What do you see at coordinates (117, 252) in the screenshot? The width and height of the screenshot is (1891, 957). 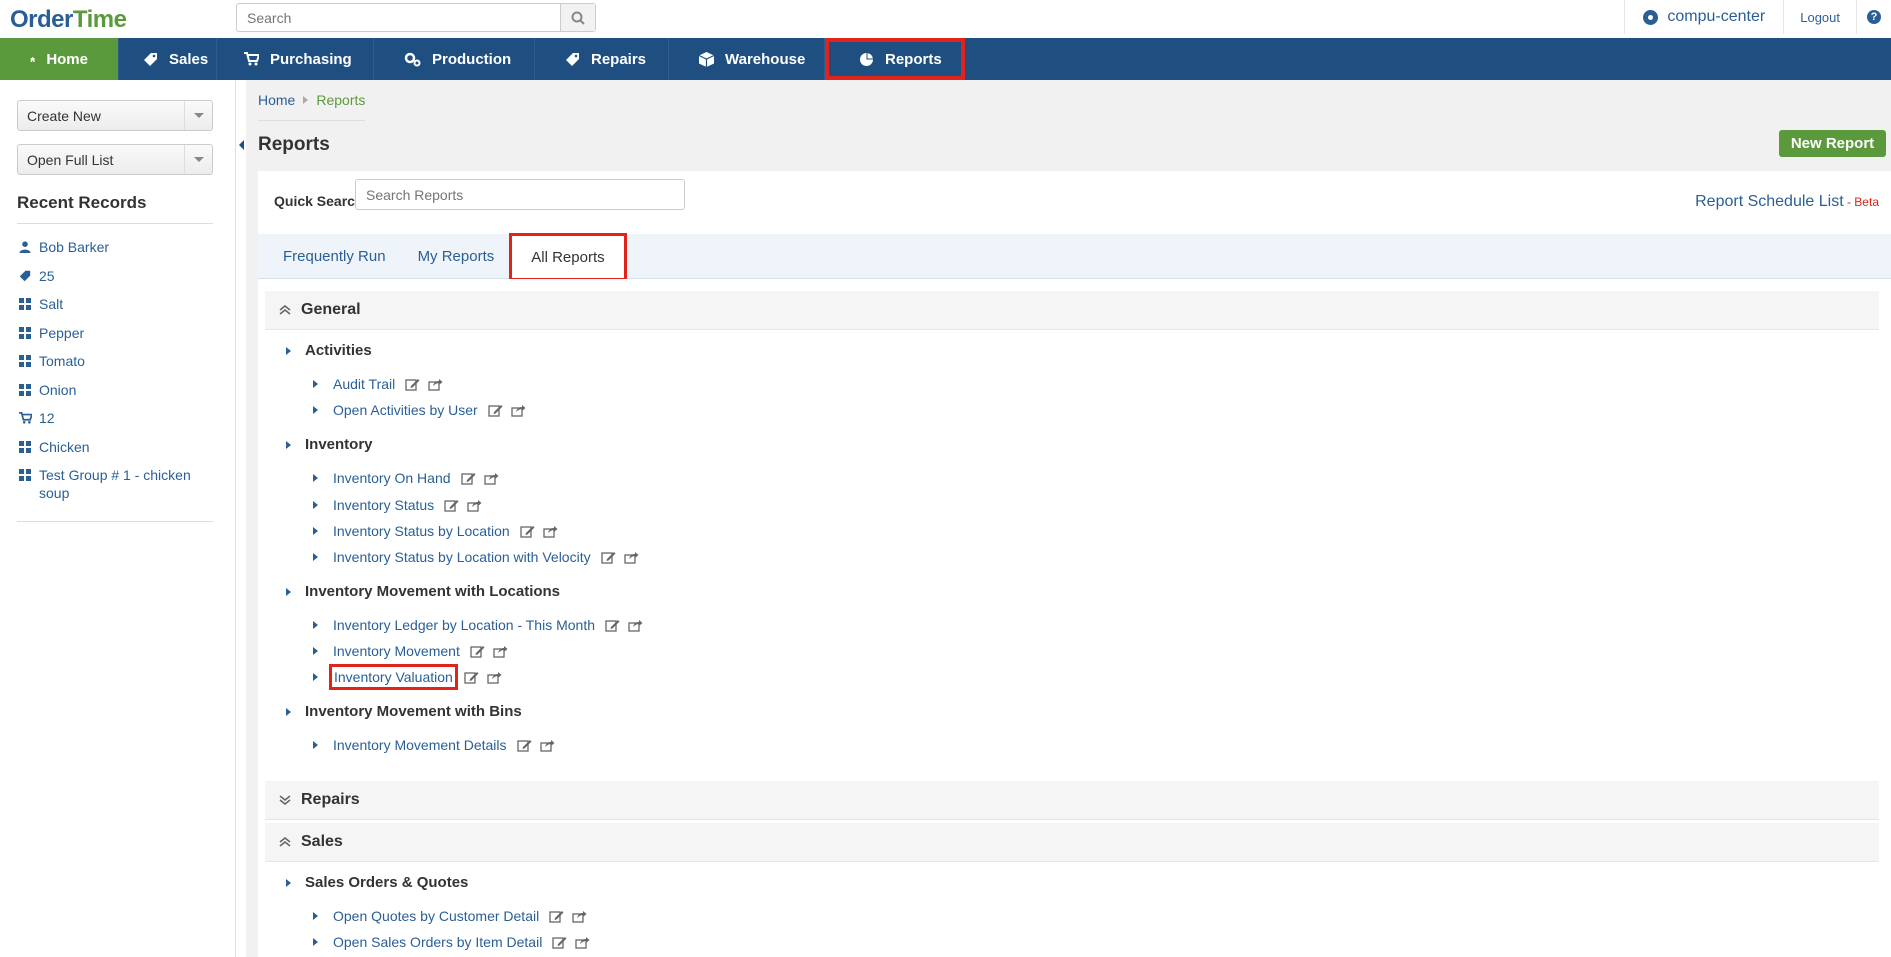 I see `recent-record: Bob Barker` at bounding box center [117, 252].